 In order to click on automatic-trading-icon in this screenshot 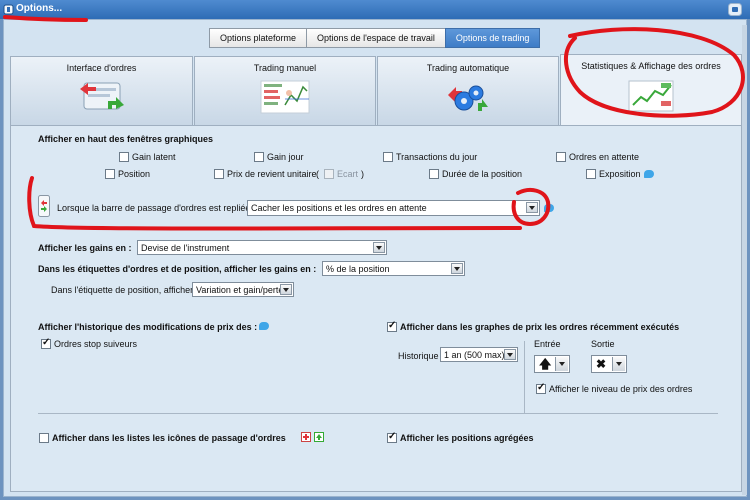, I will do `click(468, 98)`.